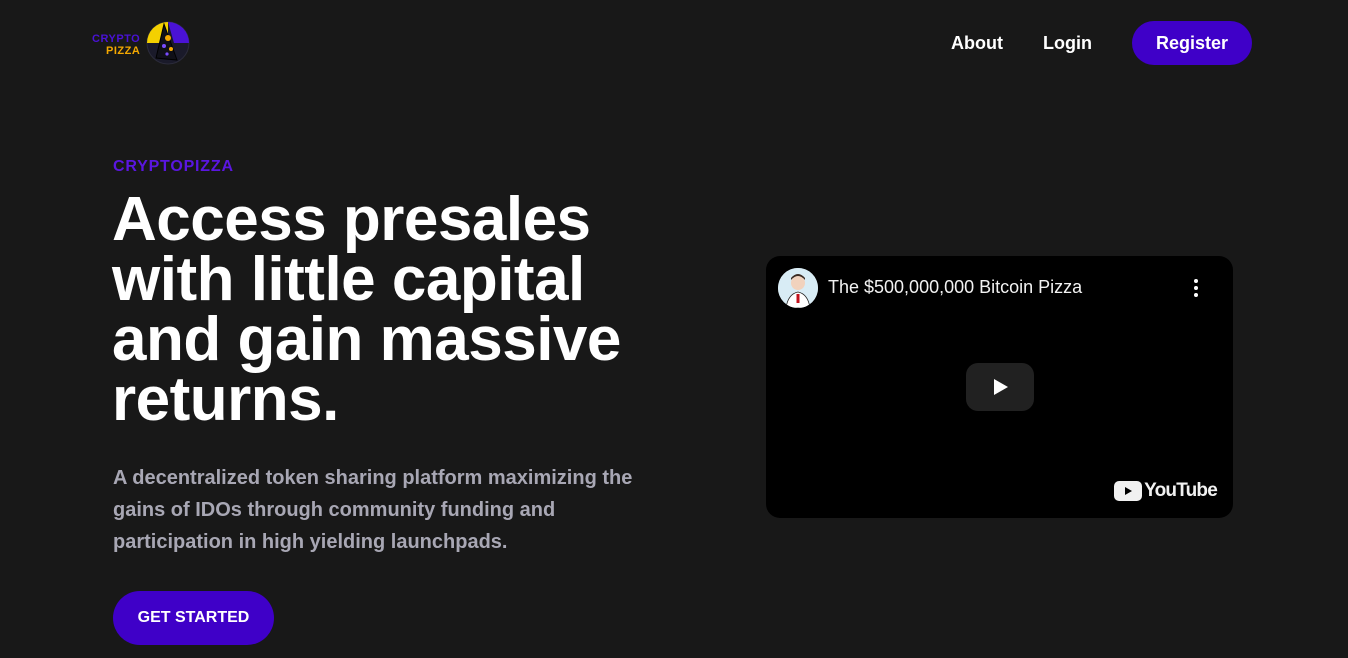 The image size is (1348, 658). What do you see at coordinates (173, 166) in the screenshot?
I see `hero-eyebrow: CRYPTOPIZZA` at bounding box center [173, 166].